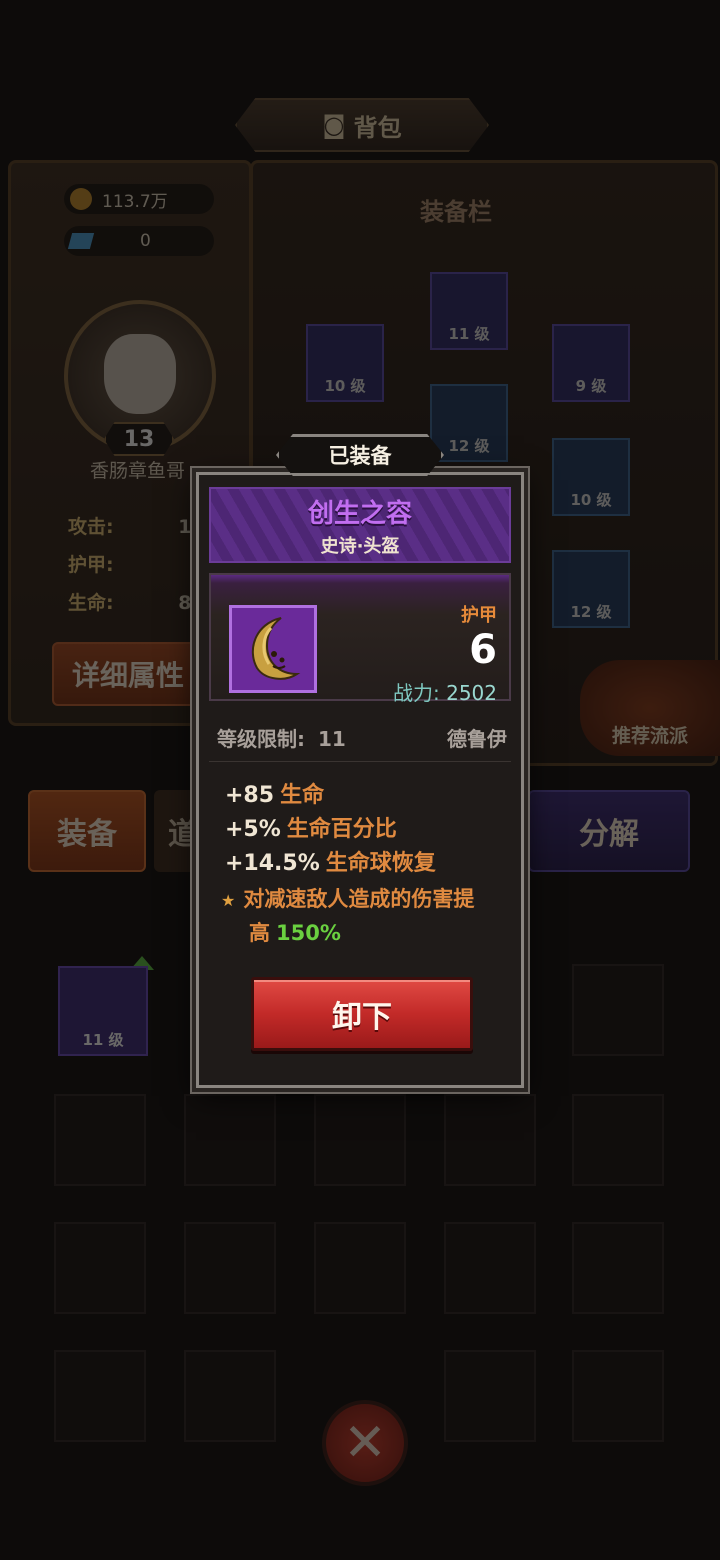  What do you see at coordinates (591, 589) in the screenshot?
I see `equipment-slot-weapon: 12 级` at bounding box center [591, 589].